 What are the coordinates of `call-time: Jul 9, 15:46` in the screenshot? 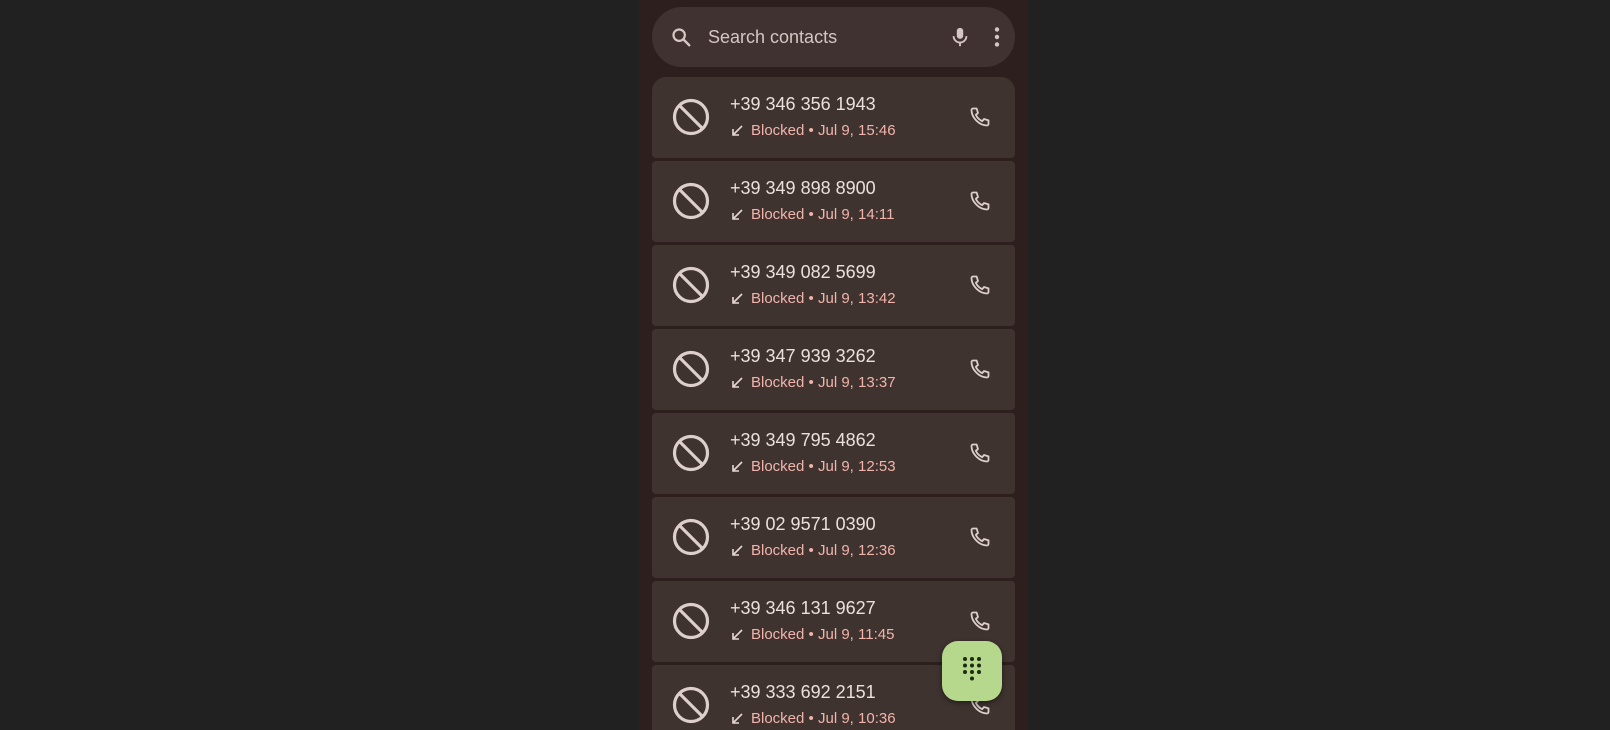 It's located at (856, 130).